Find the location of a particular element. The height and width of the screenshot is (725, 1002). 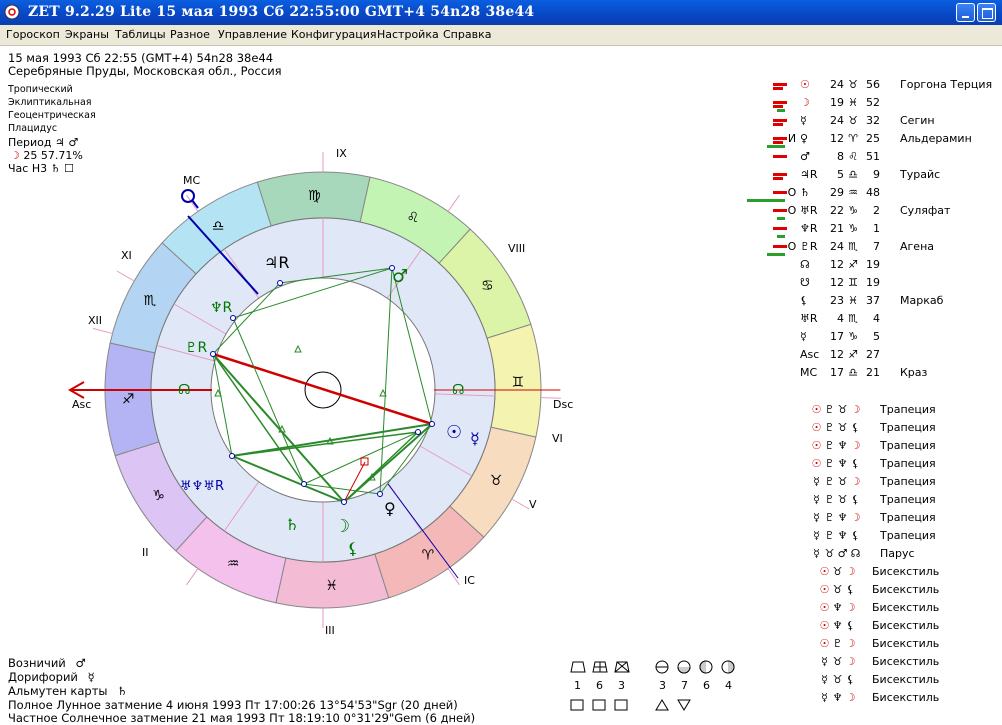

menu-screens: Экраны is located at coordinates (87, 34).